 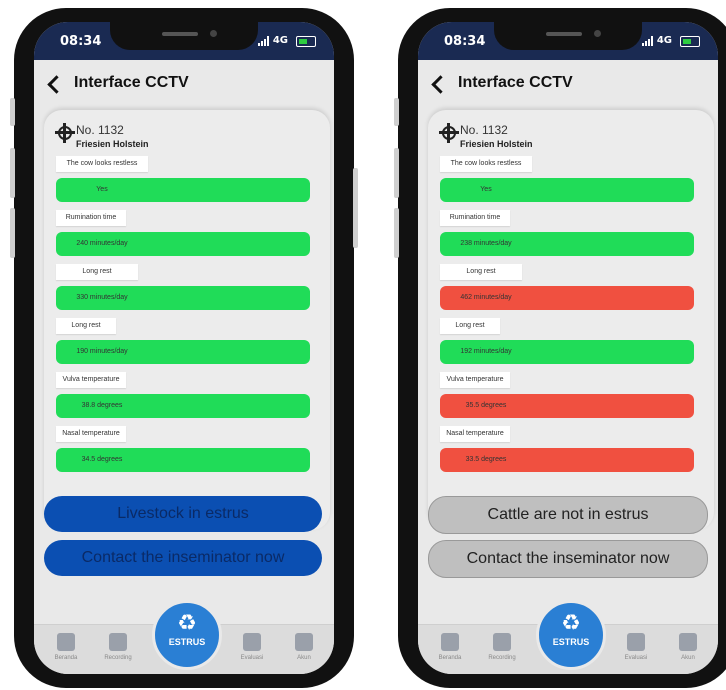 What do you see at coordinates (102, 351) in the screenshot?
I see `metric-value: 190 minutes/day` at bounding box center [102, 351].